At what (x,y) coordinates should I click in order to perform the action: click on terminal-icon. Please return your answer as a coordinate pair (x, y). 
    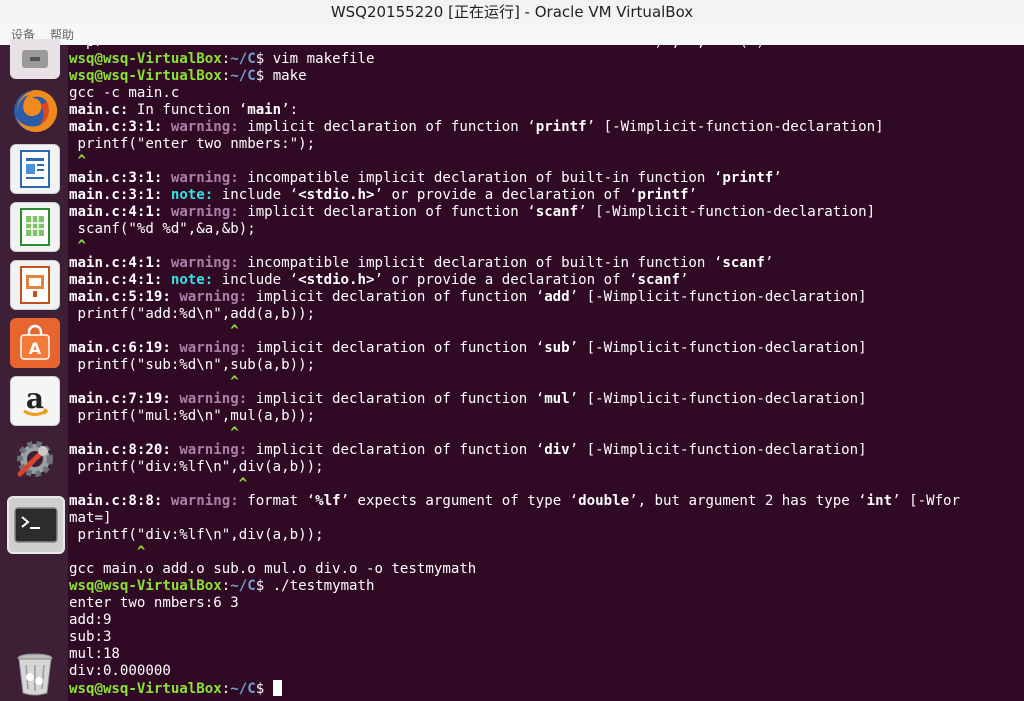
    Looking at the image, I should click on (36, 525).